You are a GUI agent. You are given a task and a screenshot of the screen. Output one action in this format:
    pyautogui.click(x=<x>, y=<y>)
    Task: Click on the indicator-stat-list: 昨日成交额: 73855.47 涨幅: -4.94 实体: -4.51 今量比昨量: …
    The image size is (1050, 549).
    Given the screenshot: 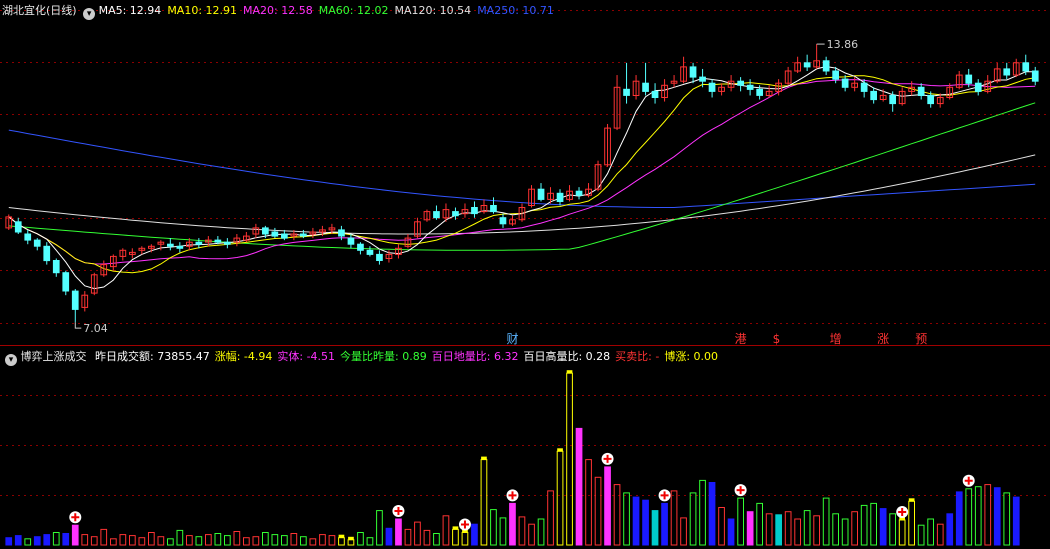 What is the action you would take?
    pyautogui.click(x=404, y=357)
    